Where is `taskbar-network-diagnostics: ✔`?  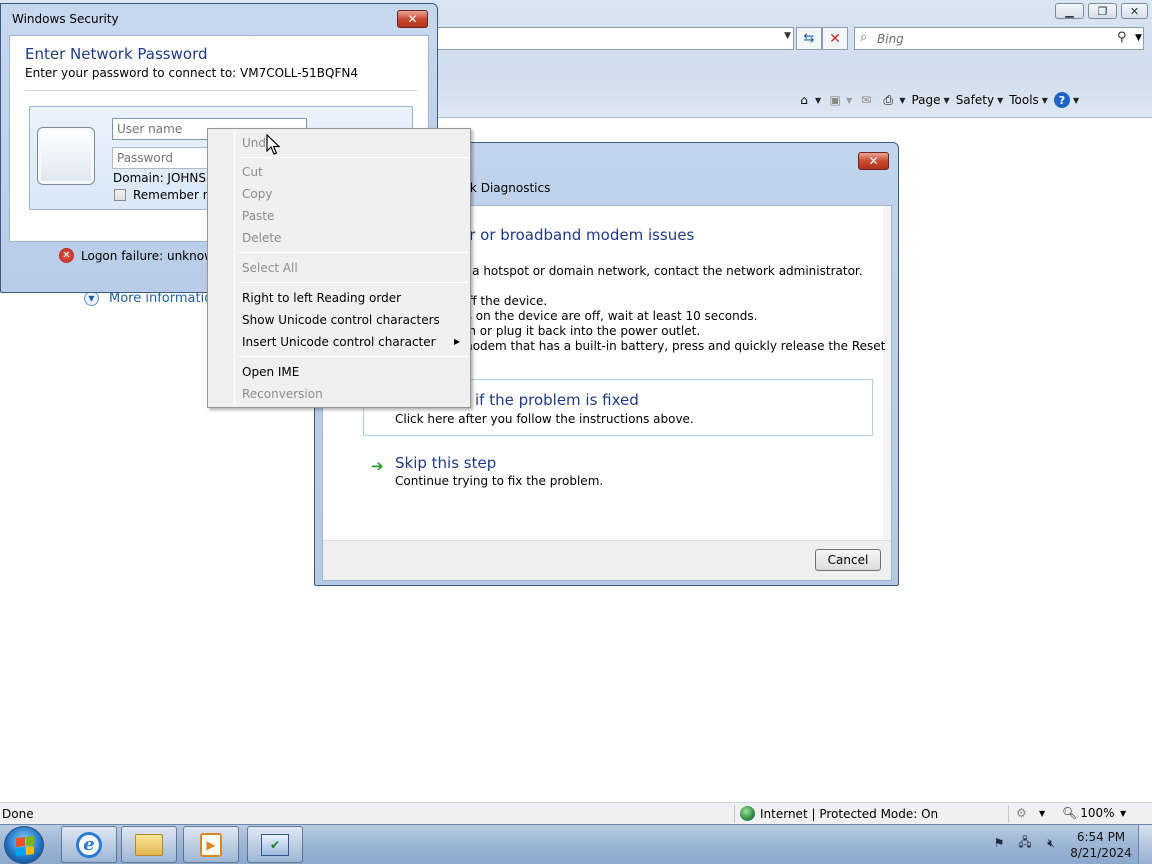 taskbar-network-diagnostics: ✔ is located at coordinates (275, 844).